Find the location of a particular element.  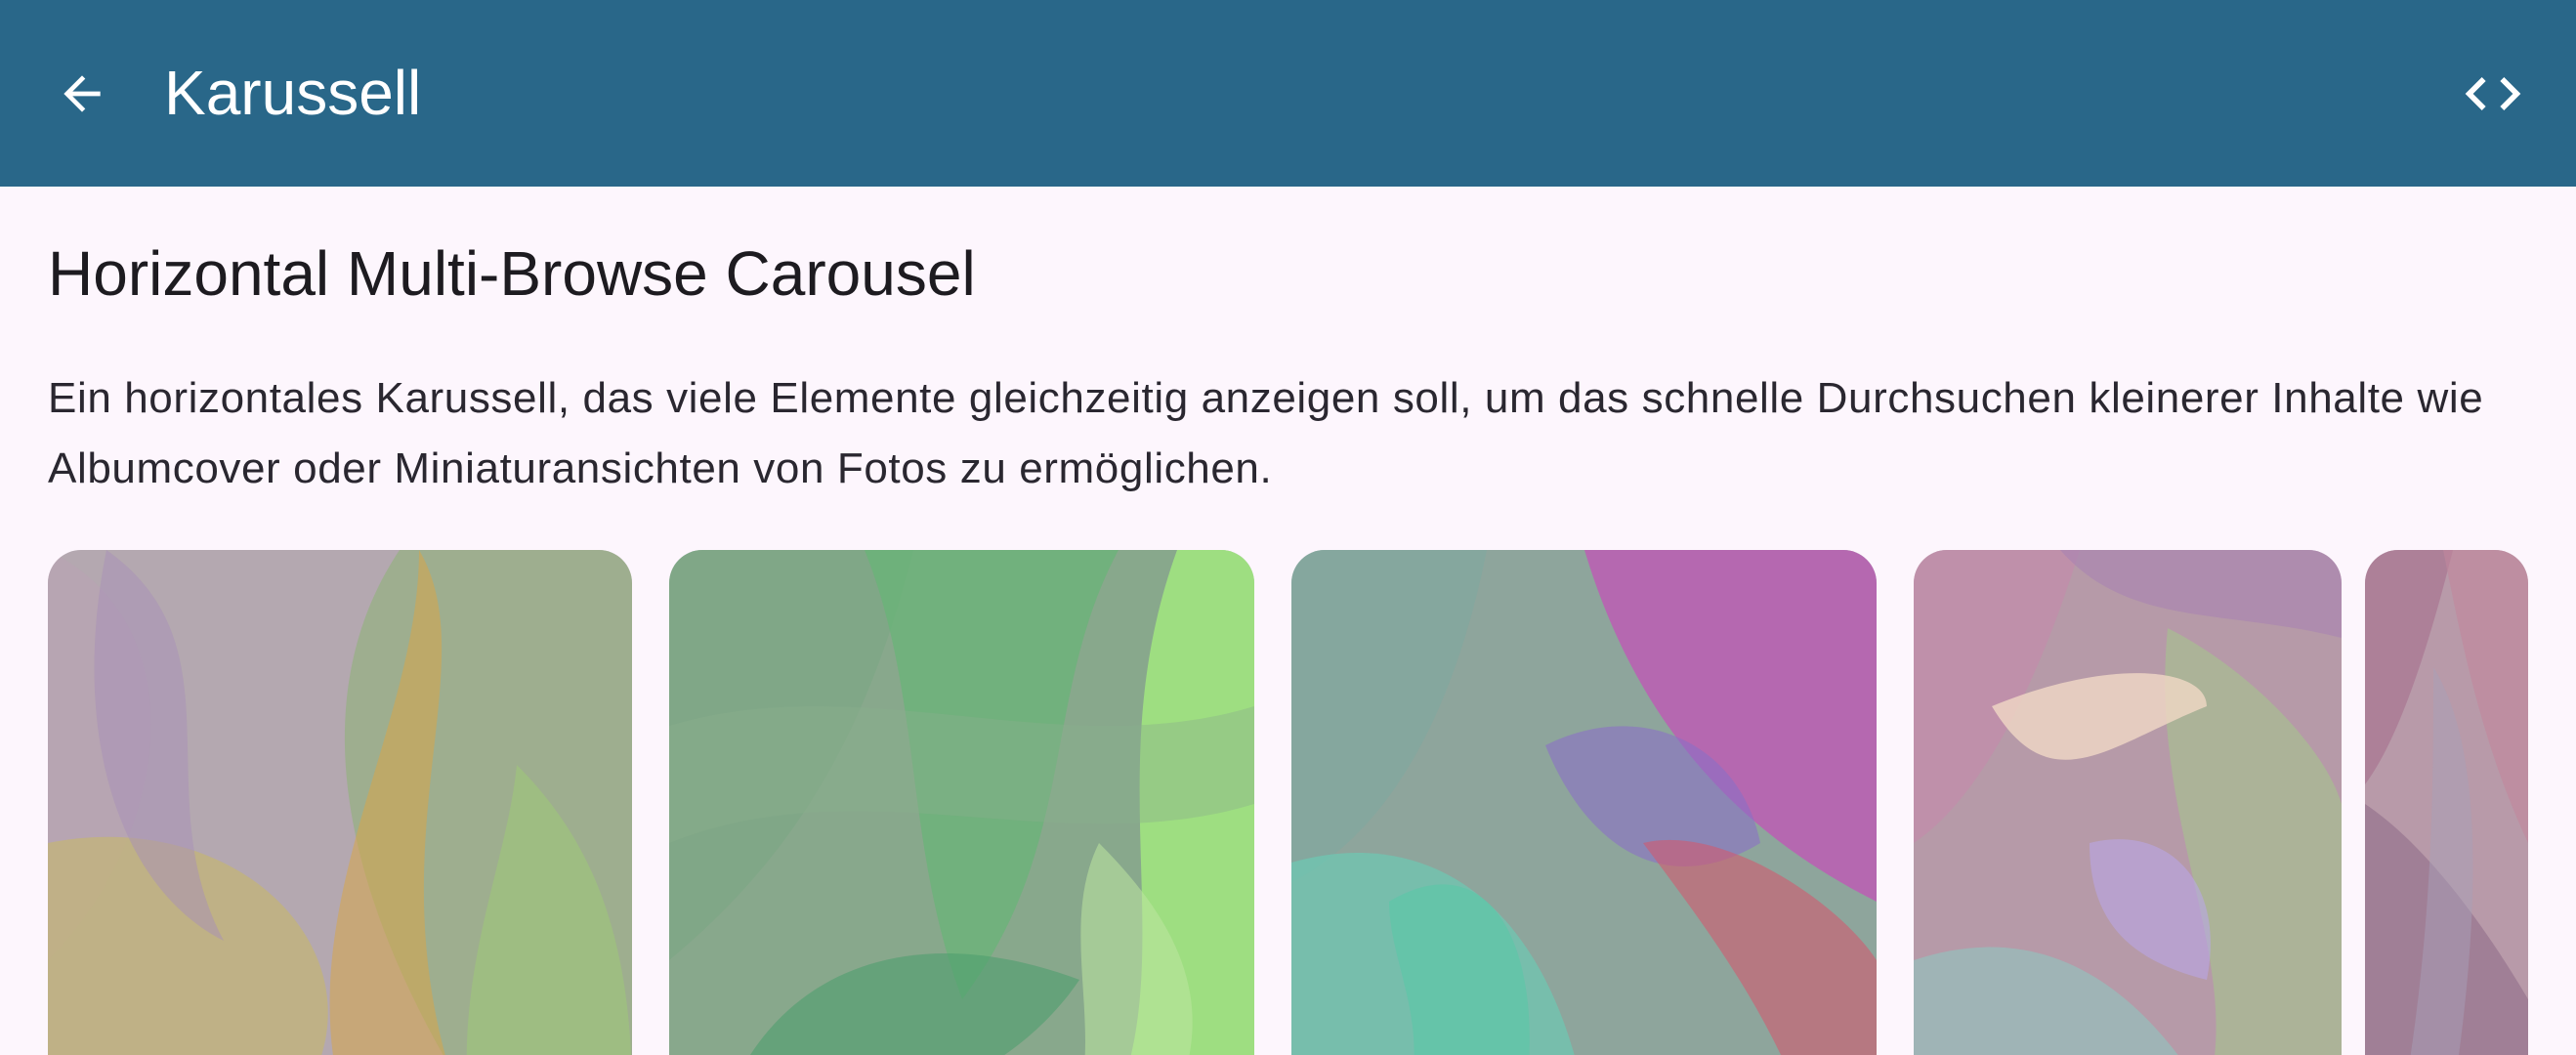

arrow-back-icon is located at coordinates (82, 93).